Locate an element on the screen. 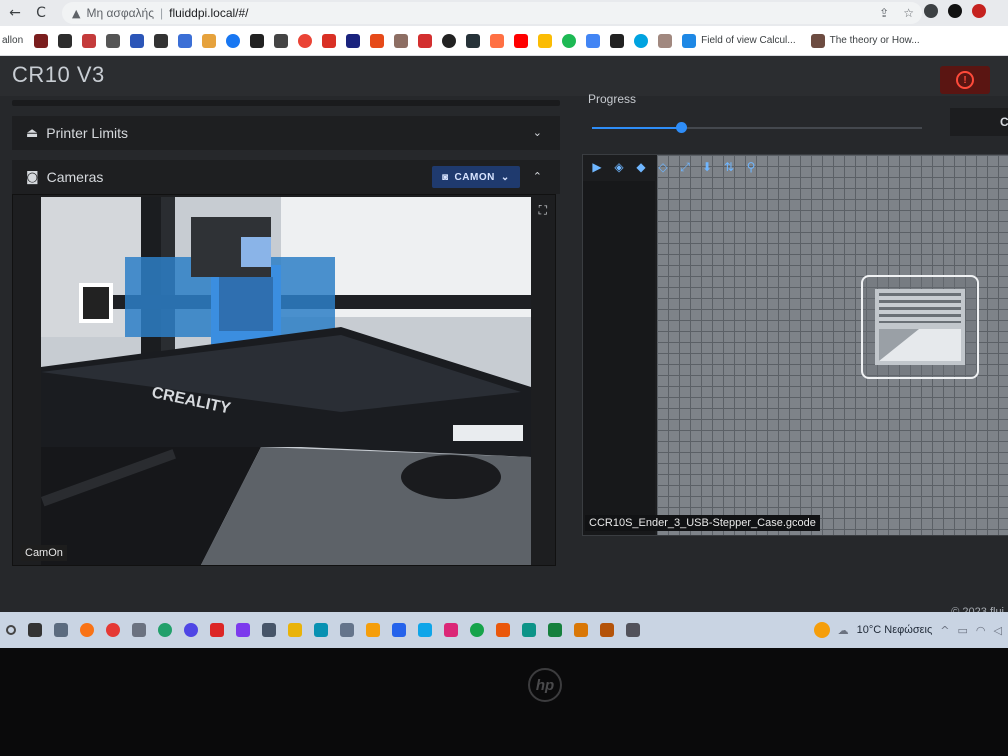 This screenshot has width=1008, height=756. layers-filled-icon: ◆ is located at coordinates (641, 167).